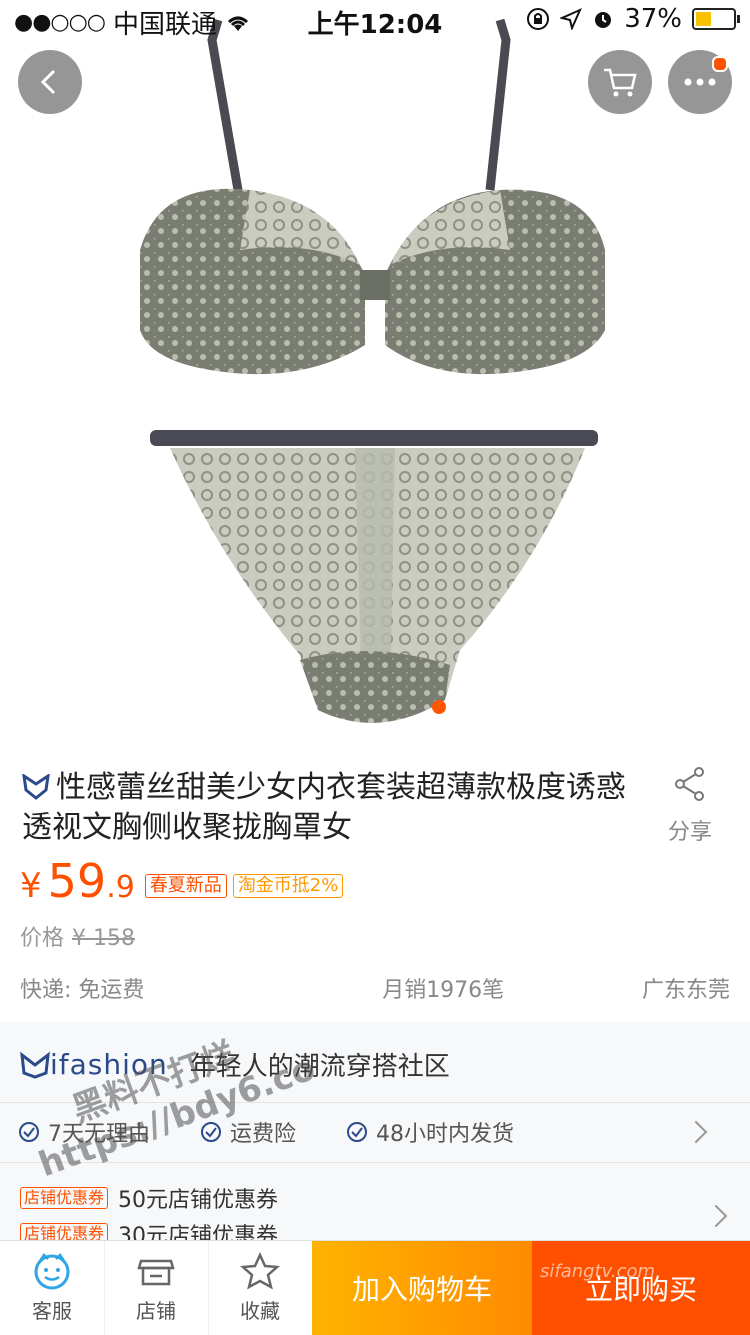 The image size is (750, 1335). I want to click on original-price-row: 价格 ¥ 158, so click(77, 936).